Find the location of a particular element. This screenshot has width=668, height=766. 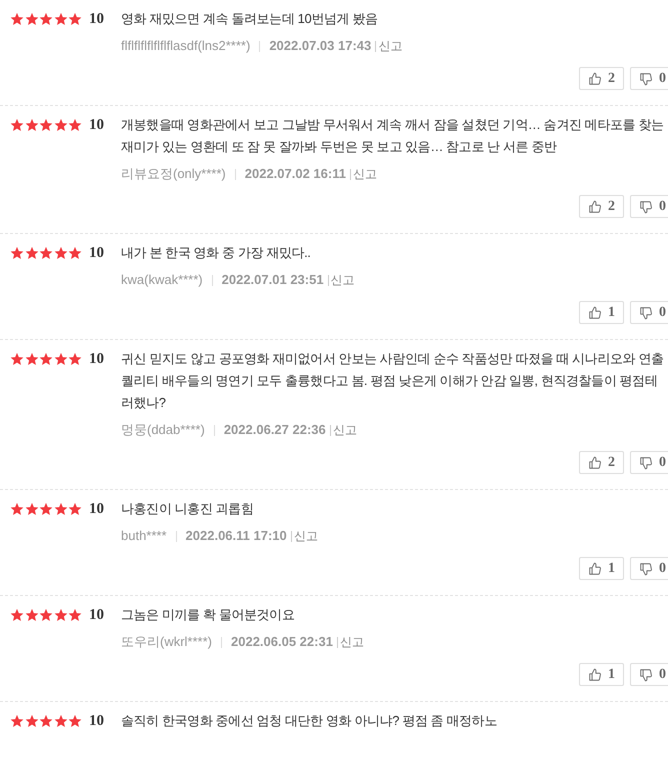

review-text: 개봉했을때 영화관에서 보고 그날밤 무서워서 계속 깨서 잠을 설쳤던 기억… 숨겨진 메타포를 찾는 재미가 있는 영환데 또 잠 못 잘까봐 두번은 못 보고 있음… 참고로 난 서른 중반 is located at coordinates (392, 136).